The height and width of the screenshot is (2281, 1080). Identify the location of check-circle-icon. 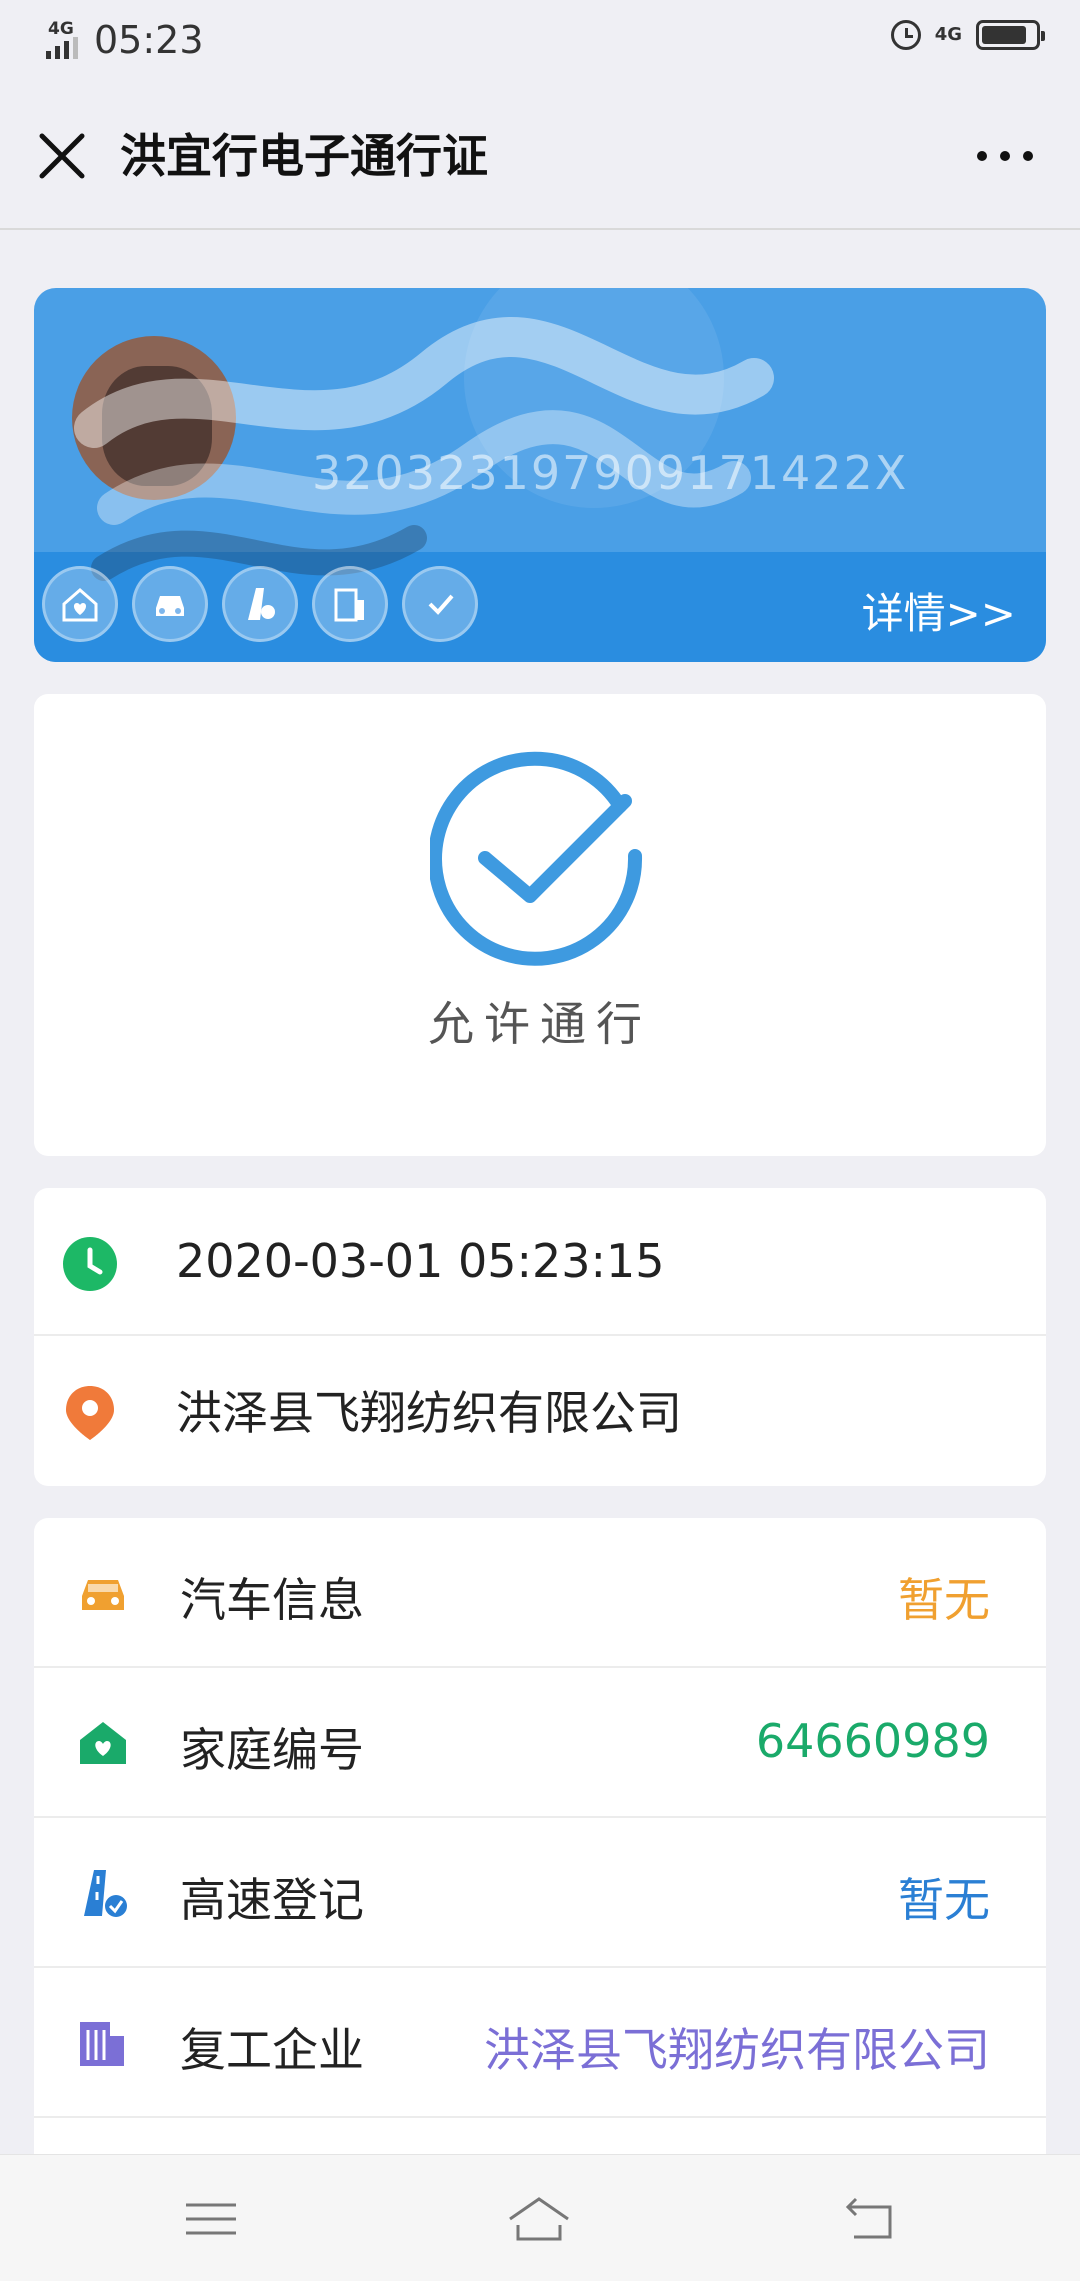
(536, 858).